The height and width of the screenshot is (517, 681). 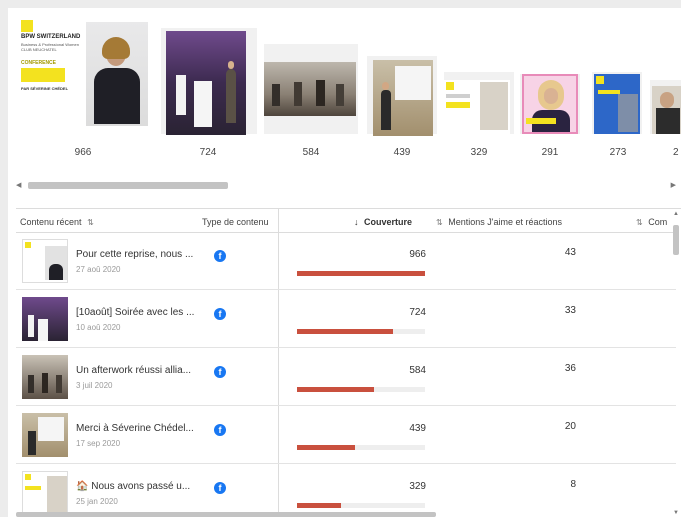 I want to click on header-coverage: ↓ Couverture, so click(x=383, y=222).